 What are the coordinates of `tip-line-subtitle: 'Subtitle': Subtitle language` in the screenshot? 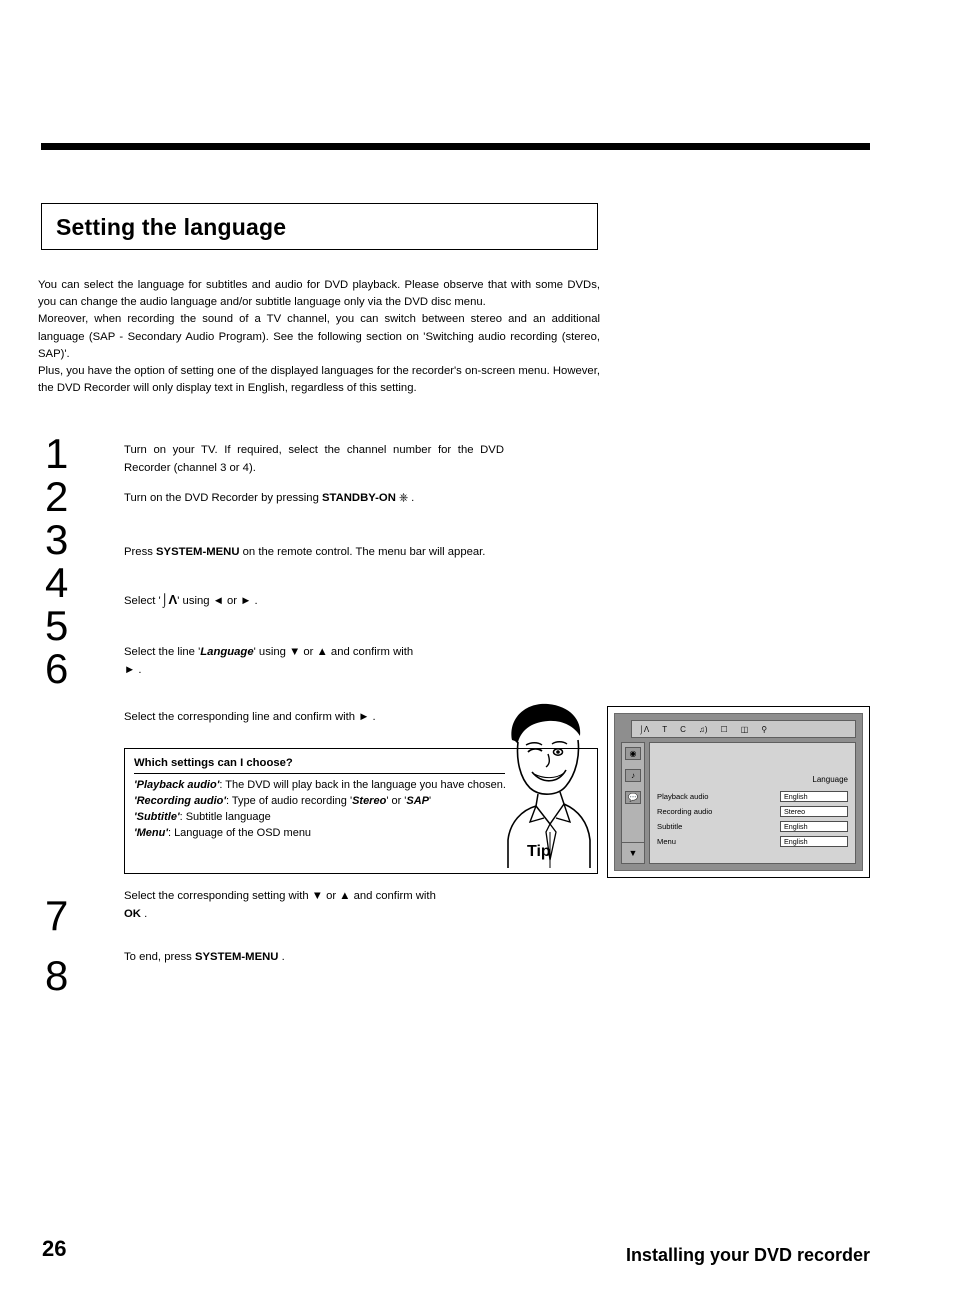 It's located at (324, 817).